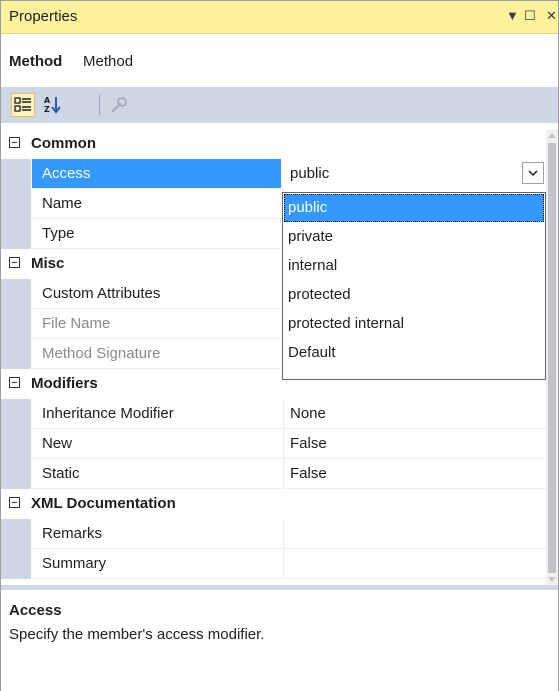  I want to click on object-selector: Method Method, so click(279, 56).